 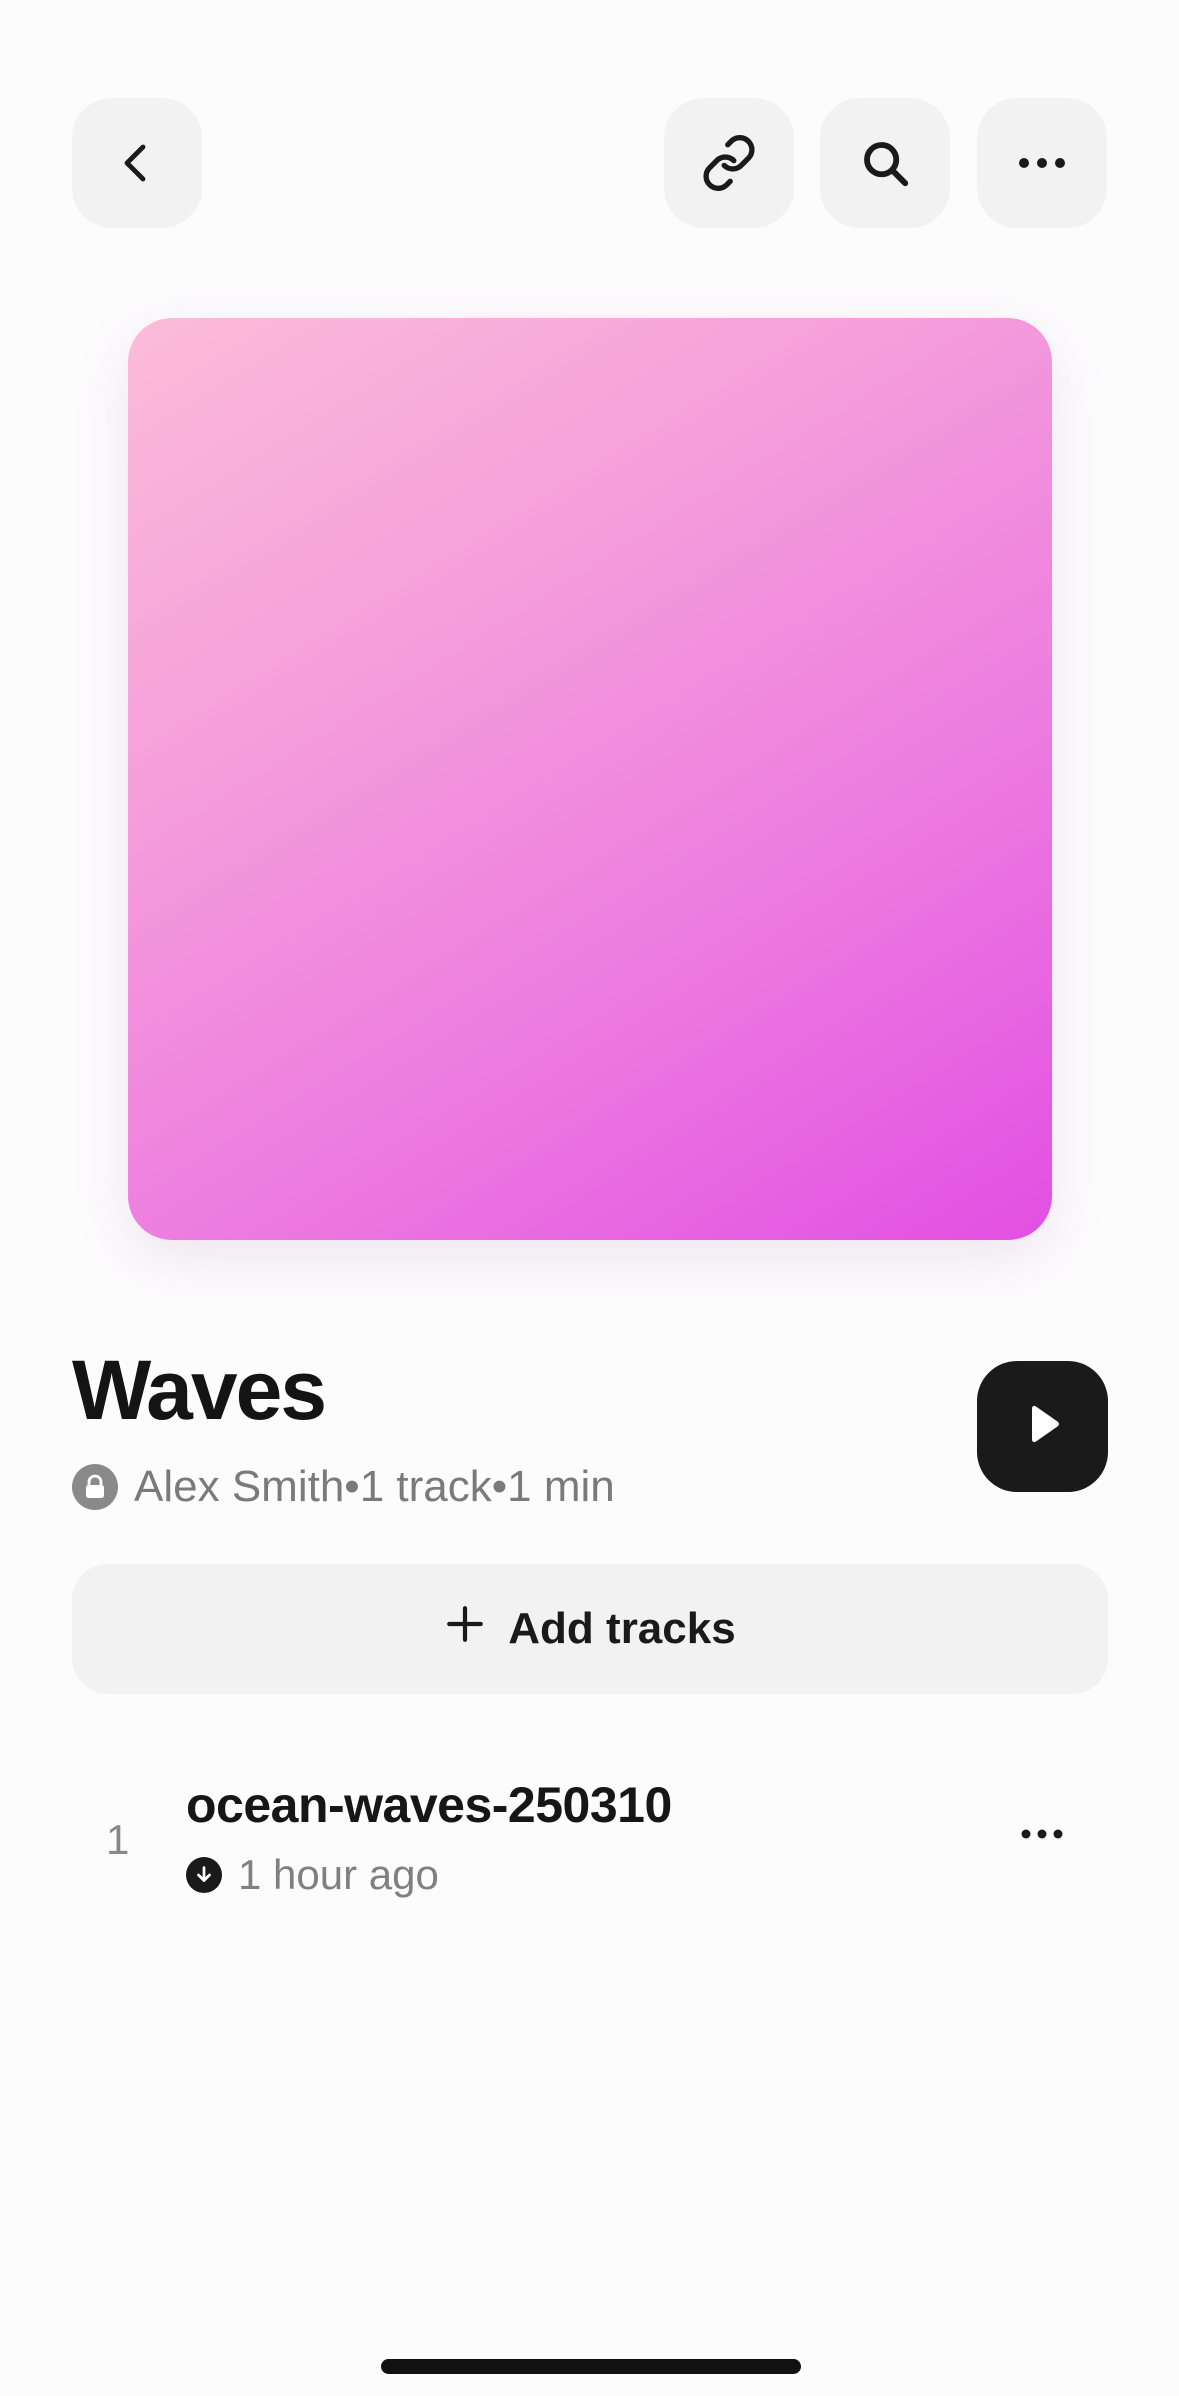 I want to click on search-icon, so click(x=885, y=163).